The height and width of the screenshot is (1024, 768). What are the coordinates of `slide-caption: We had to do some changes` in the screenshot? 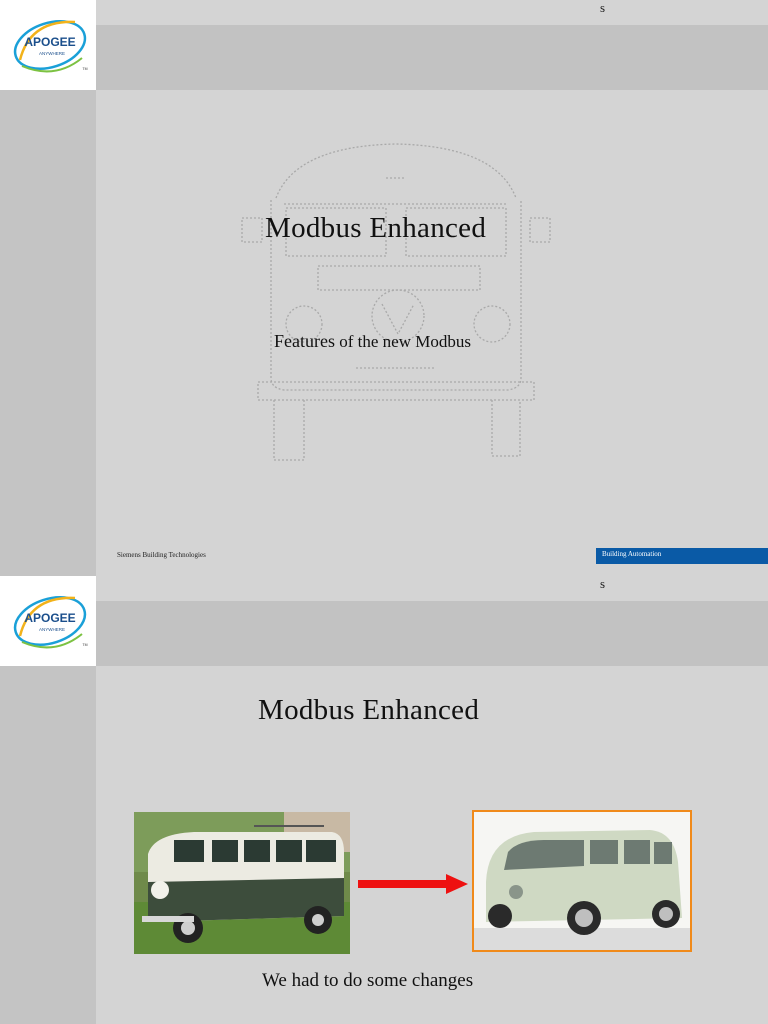 It's located at (368, 980).